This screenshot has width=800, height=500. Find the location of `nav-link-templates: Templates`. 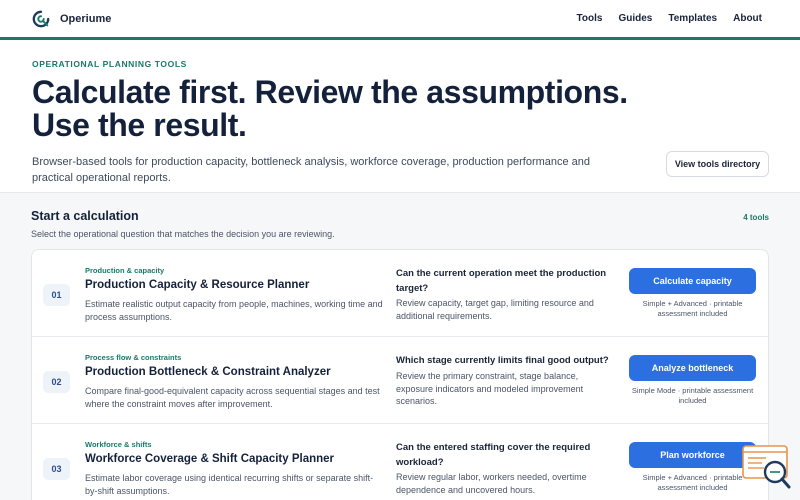

nav-link-templates: Templates is located at coordinates (692, 18).